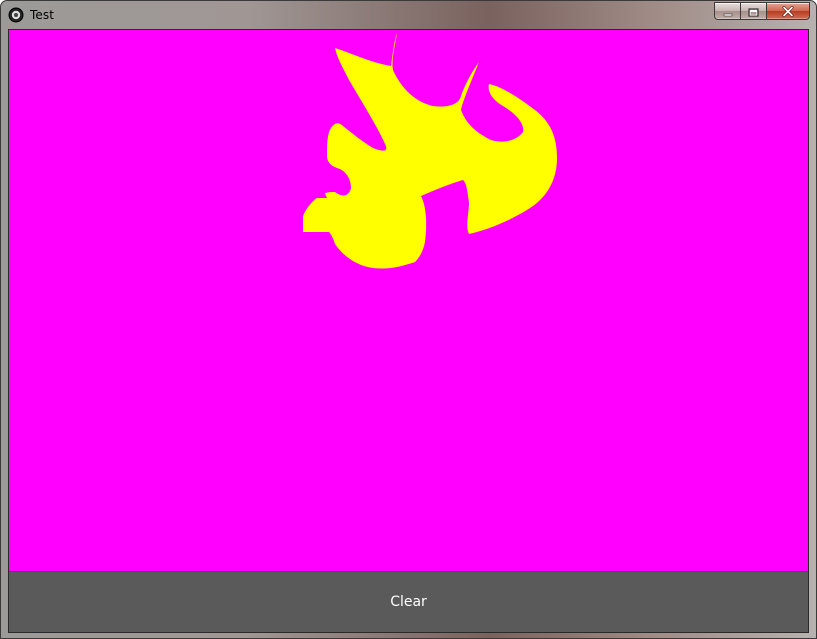 The width and height of the screenshot is (817, 639). Describe the element at coordinates (42, 15) in the screenshot. I see `window-title: Test` at that location.